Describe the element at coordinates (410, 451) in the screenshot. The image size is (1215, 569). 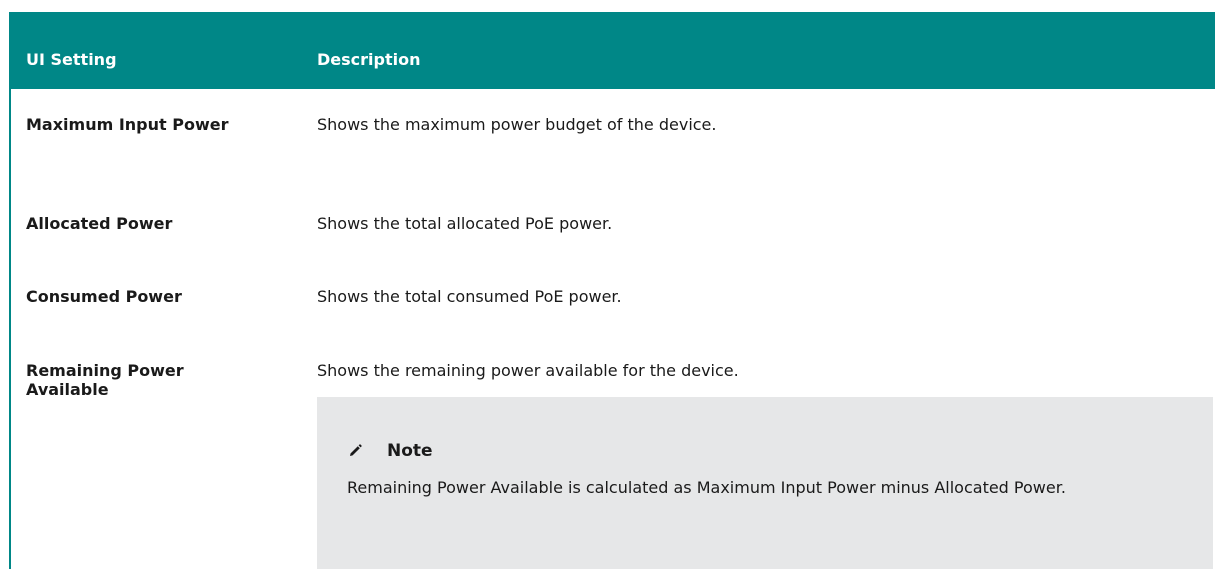
I see `note-title: Note` at that location.